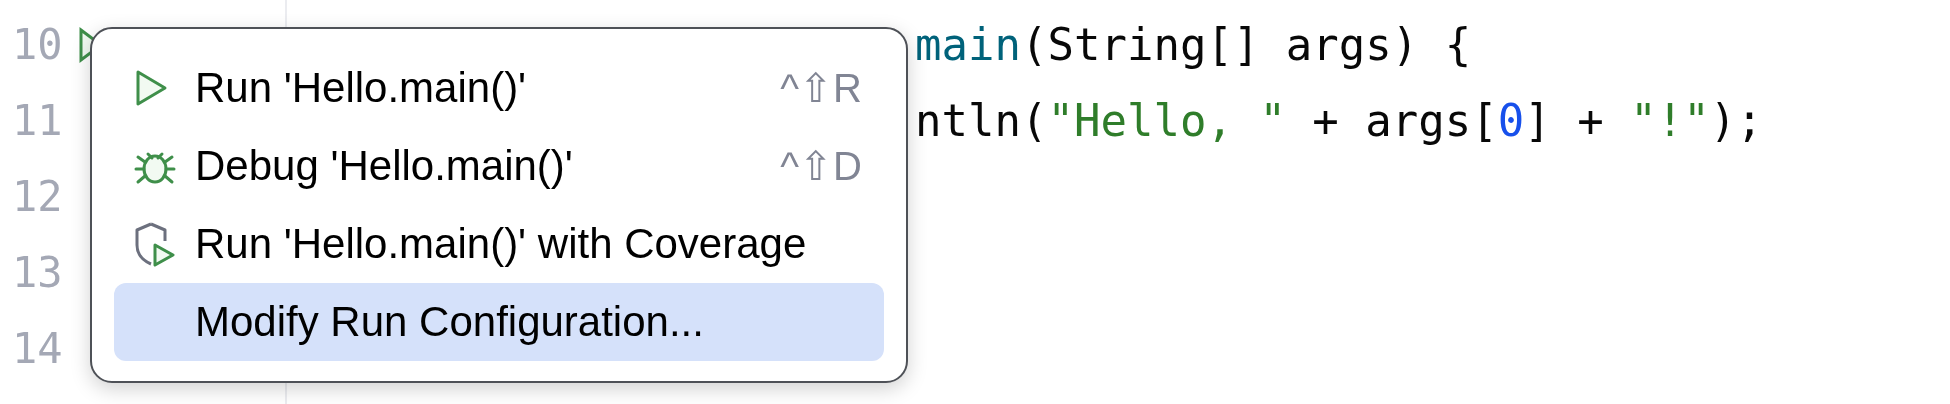 Image resolution: width=1950 pixels, height=404 pixels. I want to click on code-line: main(String[] args) {, so click(1194, 45).